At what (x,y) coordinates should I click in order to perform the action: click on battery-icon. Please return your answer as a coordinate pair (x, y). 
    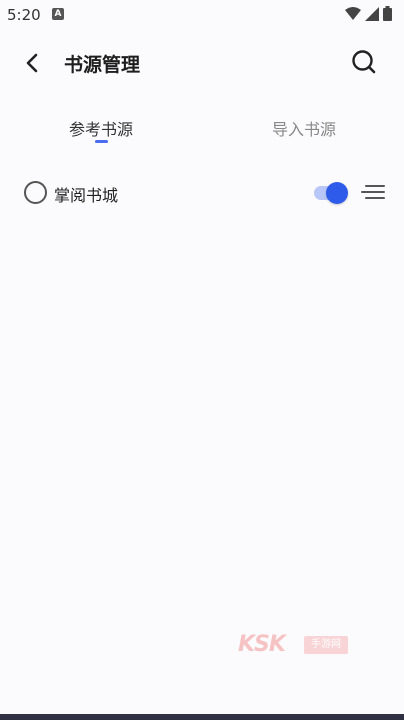
    Looking at the image, I should click on (387, 13).